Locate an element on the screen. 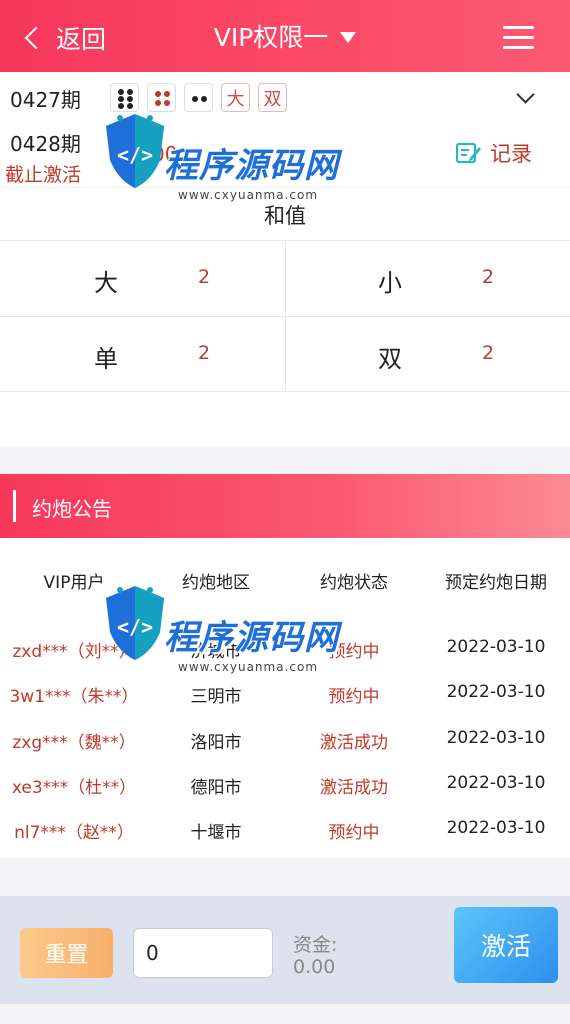 The image size is (570, 1024). countdown-timer: 00 is located at coordinates (165, 154).